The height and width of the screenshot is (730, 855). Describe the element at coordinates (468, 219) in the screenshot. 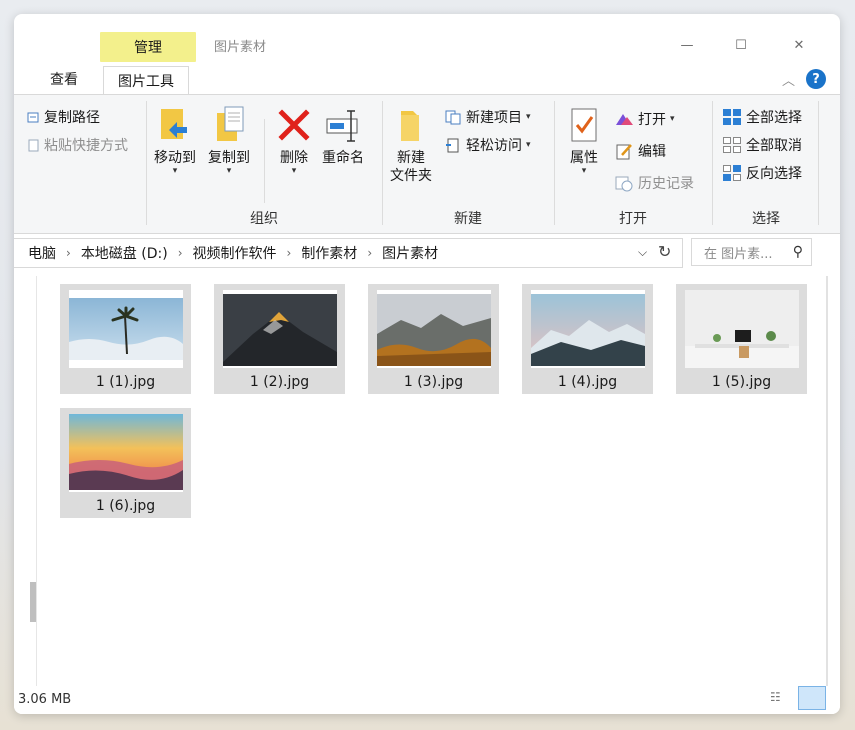

I see `new-group-label: 新建` at that location.